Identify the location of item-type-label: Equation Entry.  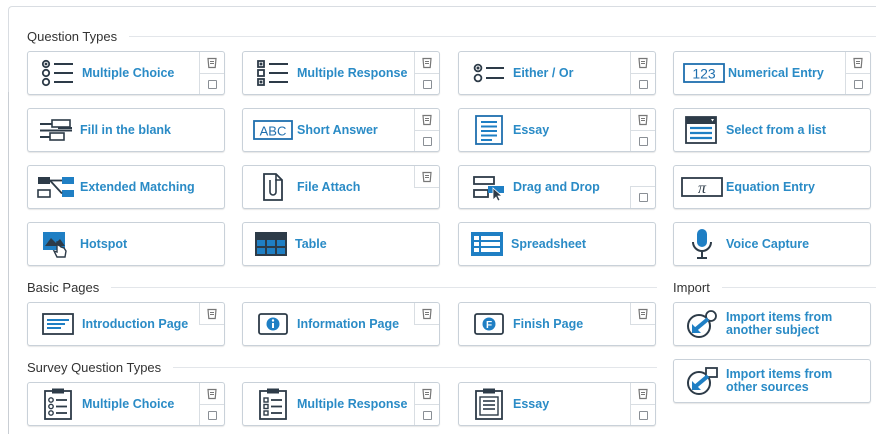
(770, 186).